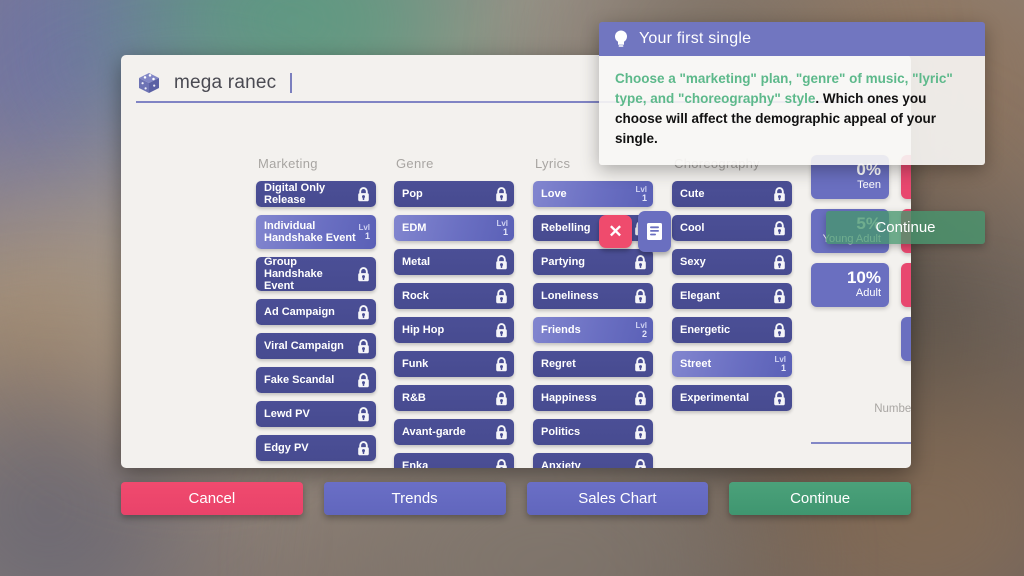  What do you see at coordinates (692, 194) in the screenshot?
I see `option-label: Cute` at bounding box center [692, 194].